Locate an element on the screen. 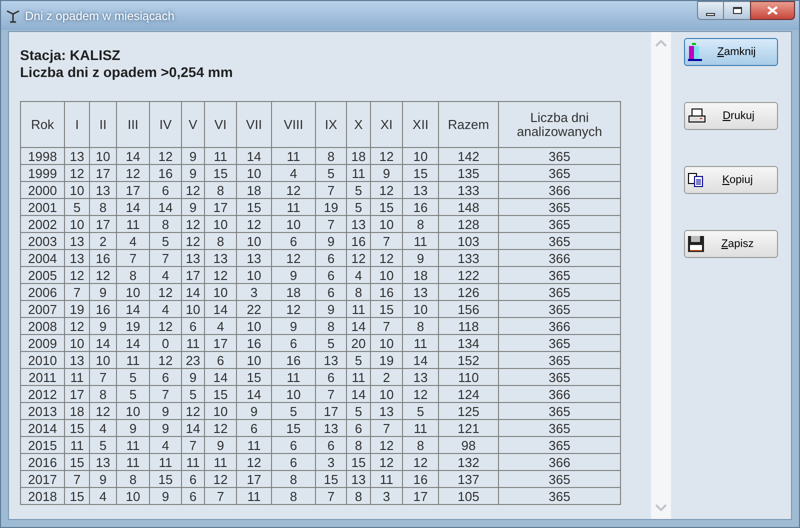 The width and height of the screenshot is (800, 528). table-cell: 122 is located at coordinates (468, 275).